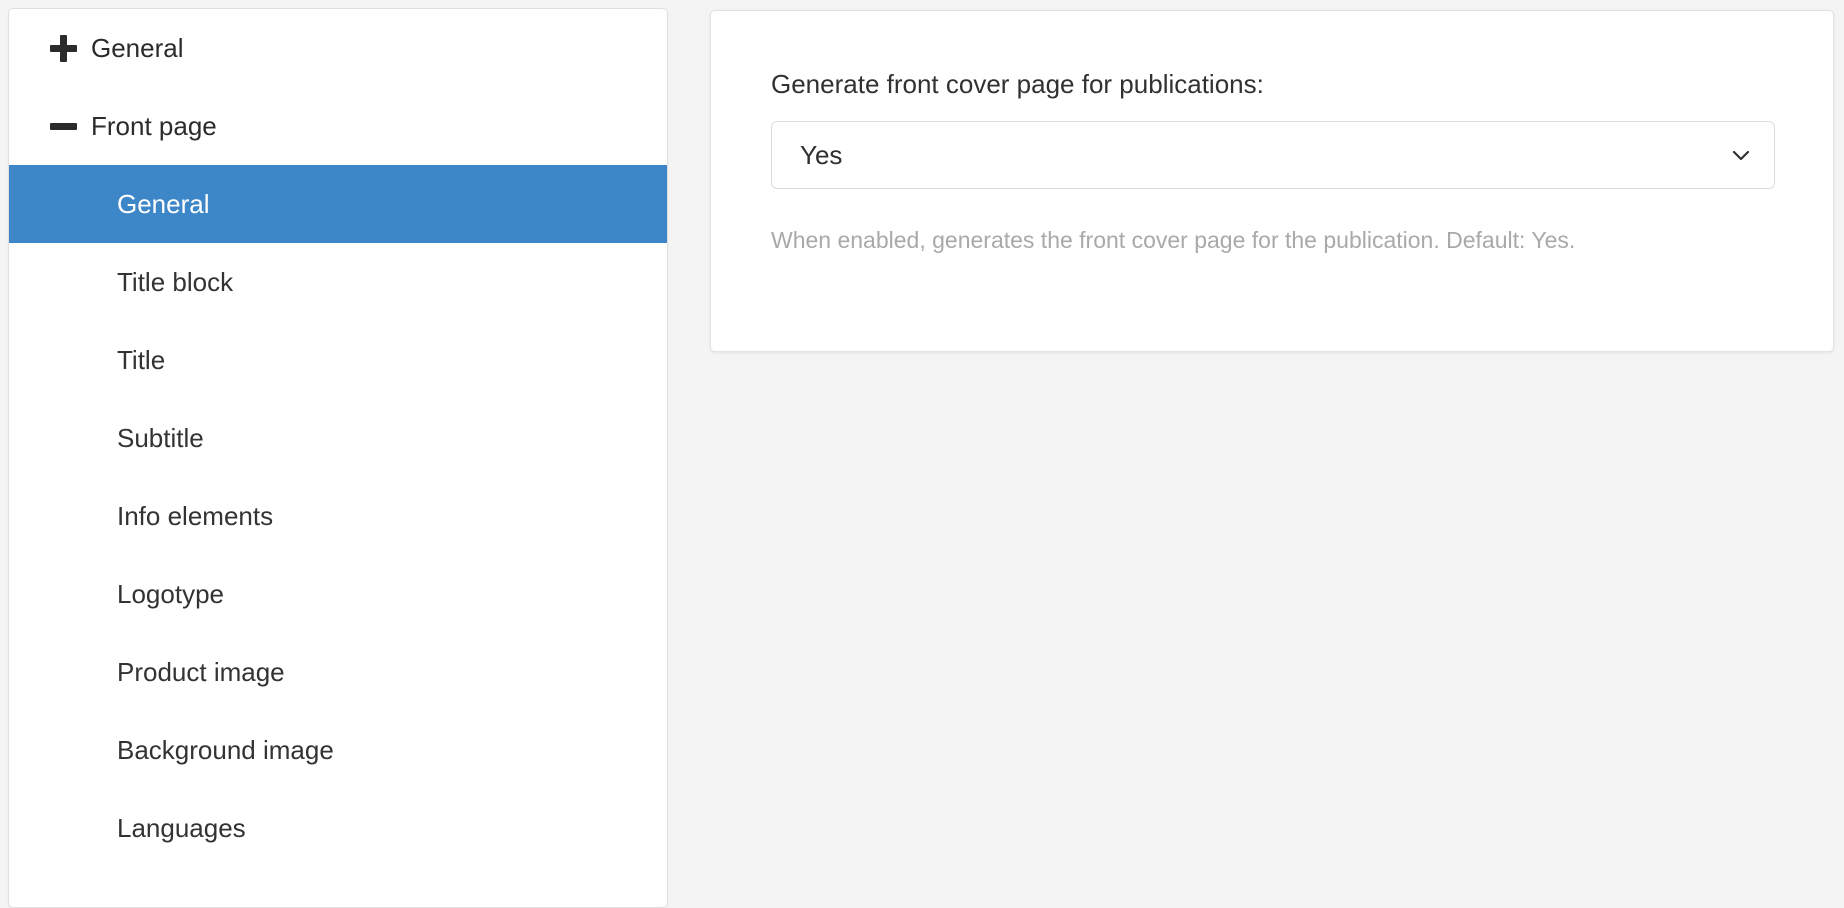 Image resolution: width=1844 pixels, height=908 pixels. Describe the element at coordinates (201, 672) in the screenshot. I see `sidebar-item-label: Product image` at that location.